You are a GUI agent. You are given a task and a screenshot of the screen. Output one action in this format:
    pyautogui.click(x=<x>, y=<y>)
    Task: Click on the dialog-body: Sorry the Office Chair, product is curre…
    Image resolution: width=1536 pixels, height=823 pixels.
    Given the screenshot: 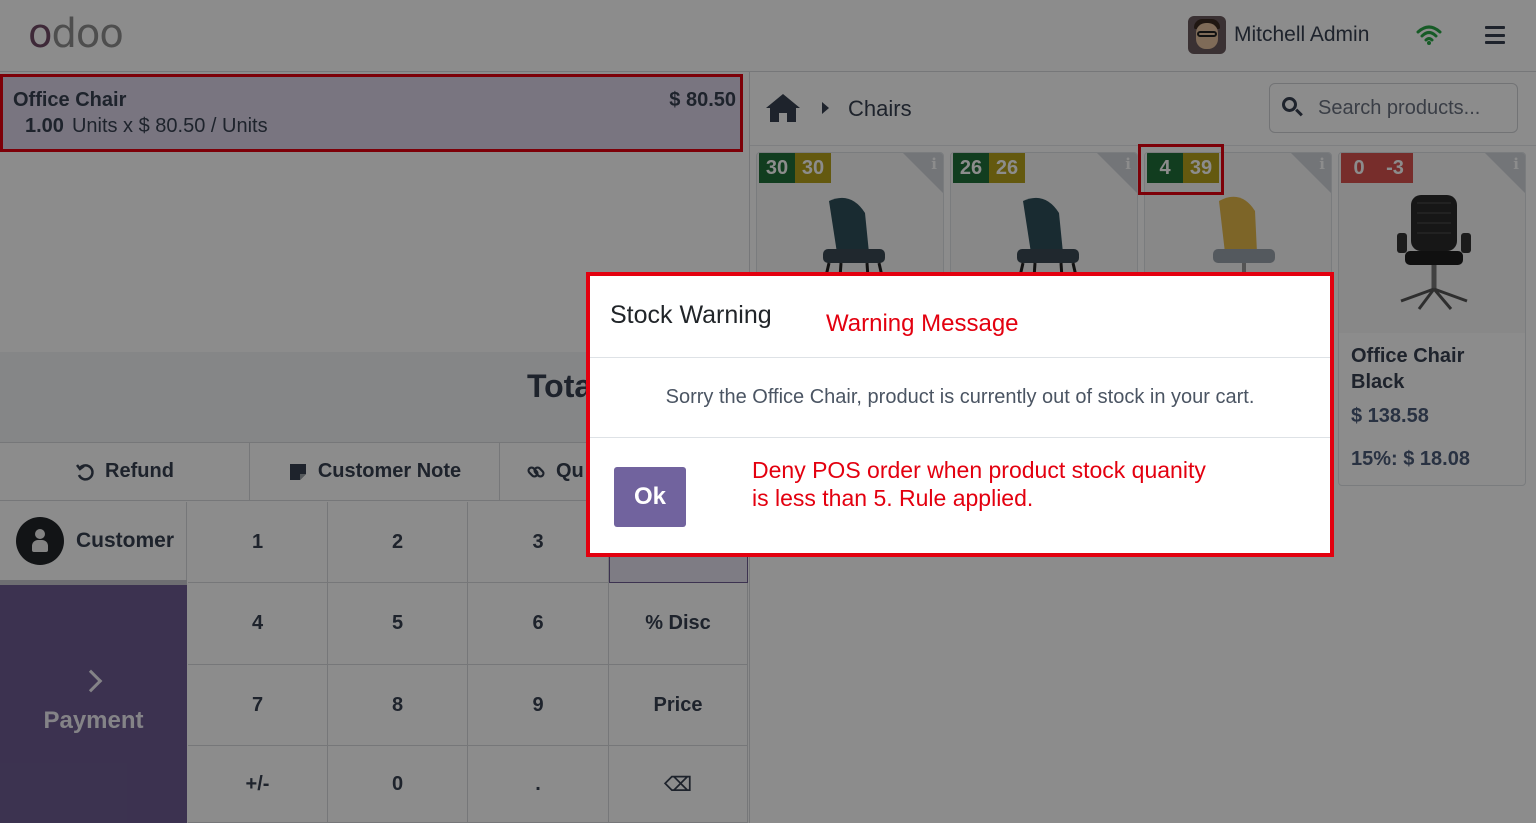 What is the action you would take?
    pyautogui.click(x=960, y=398)
    